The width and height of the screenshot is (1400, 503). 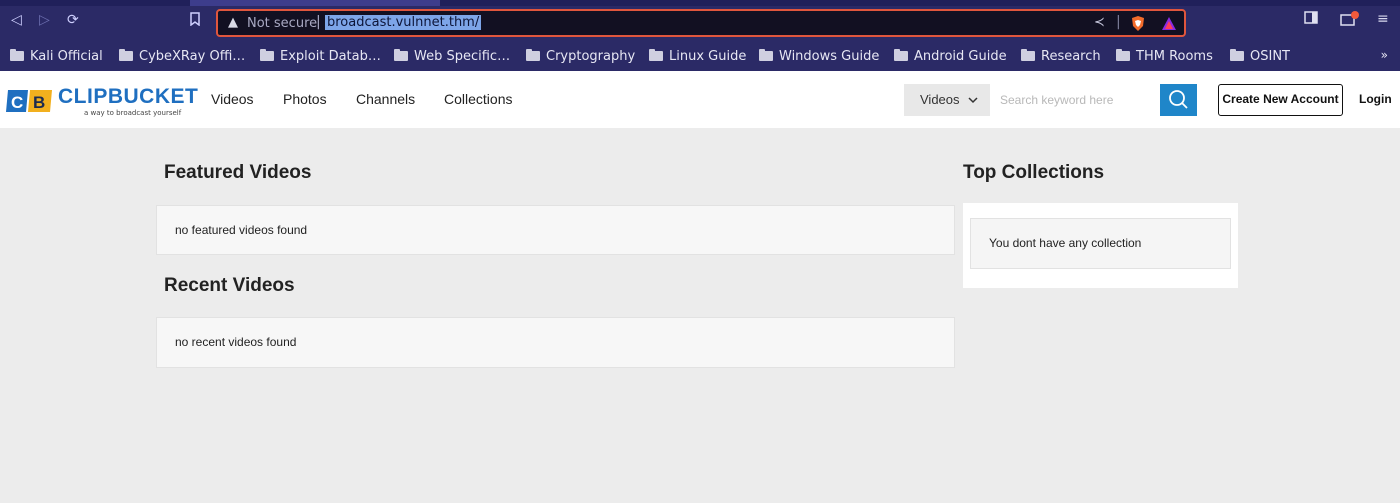 I want to click on nav-photos: Photos, so click(x=305, y=99).